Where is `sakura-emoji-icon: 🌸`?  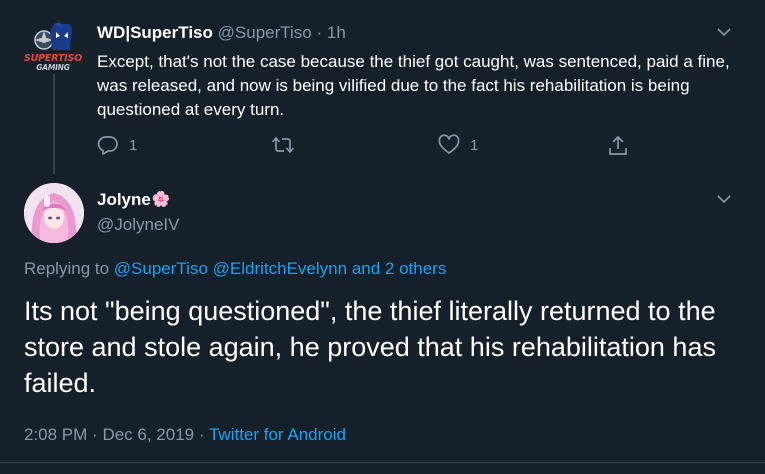
sakura-emoji-icon: 🌸 is located at coordinates (161, 199).